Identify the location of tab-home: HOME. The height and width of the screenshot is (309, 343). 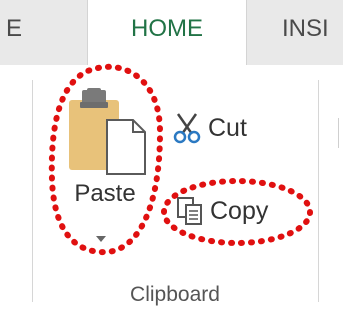
(167, 32).